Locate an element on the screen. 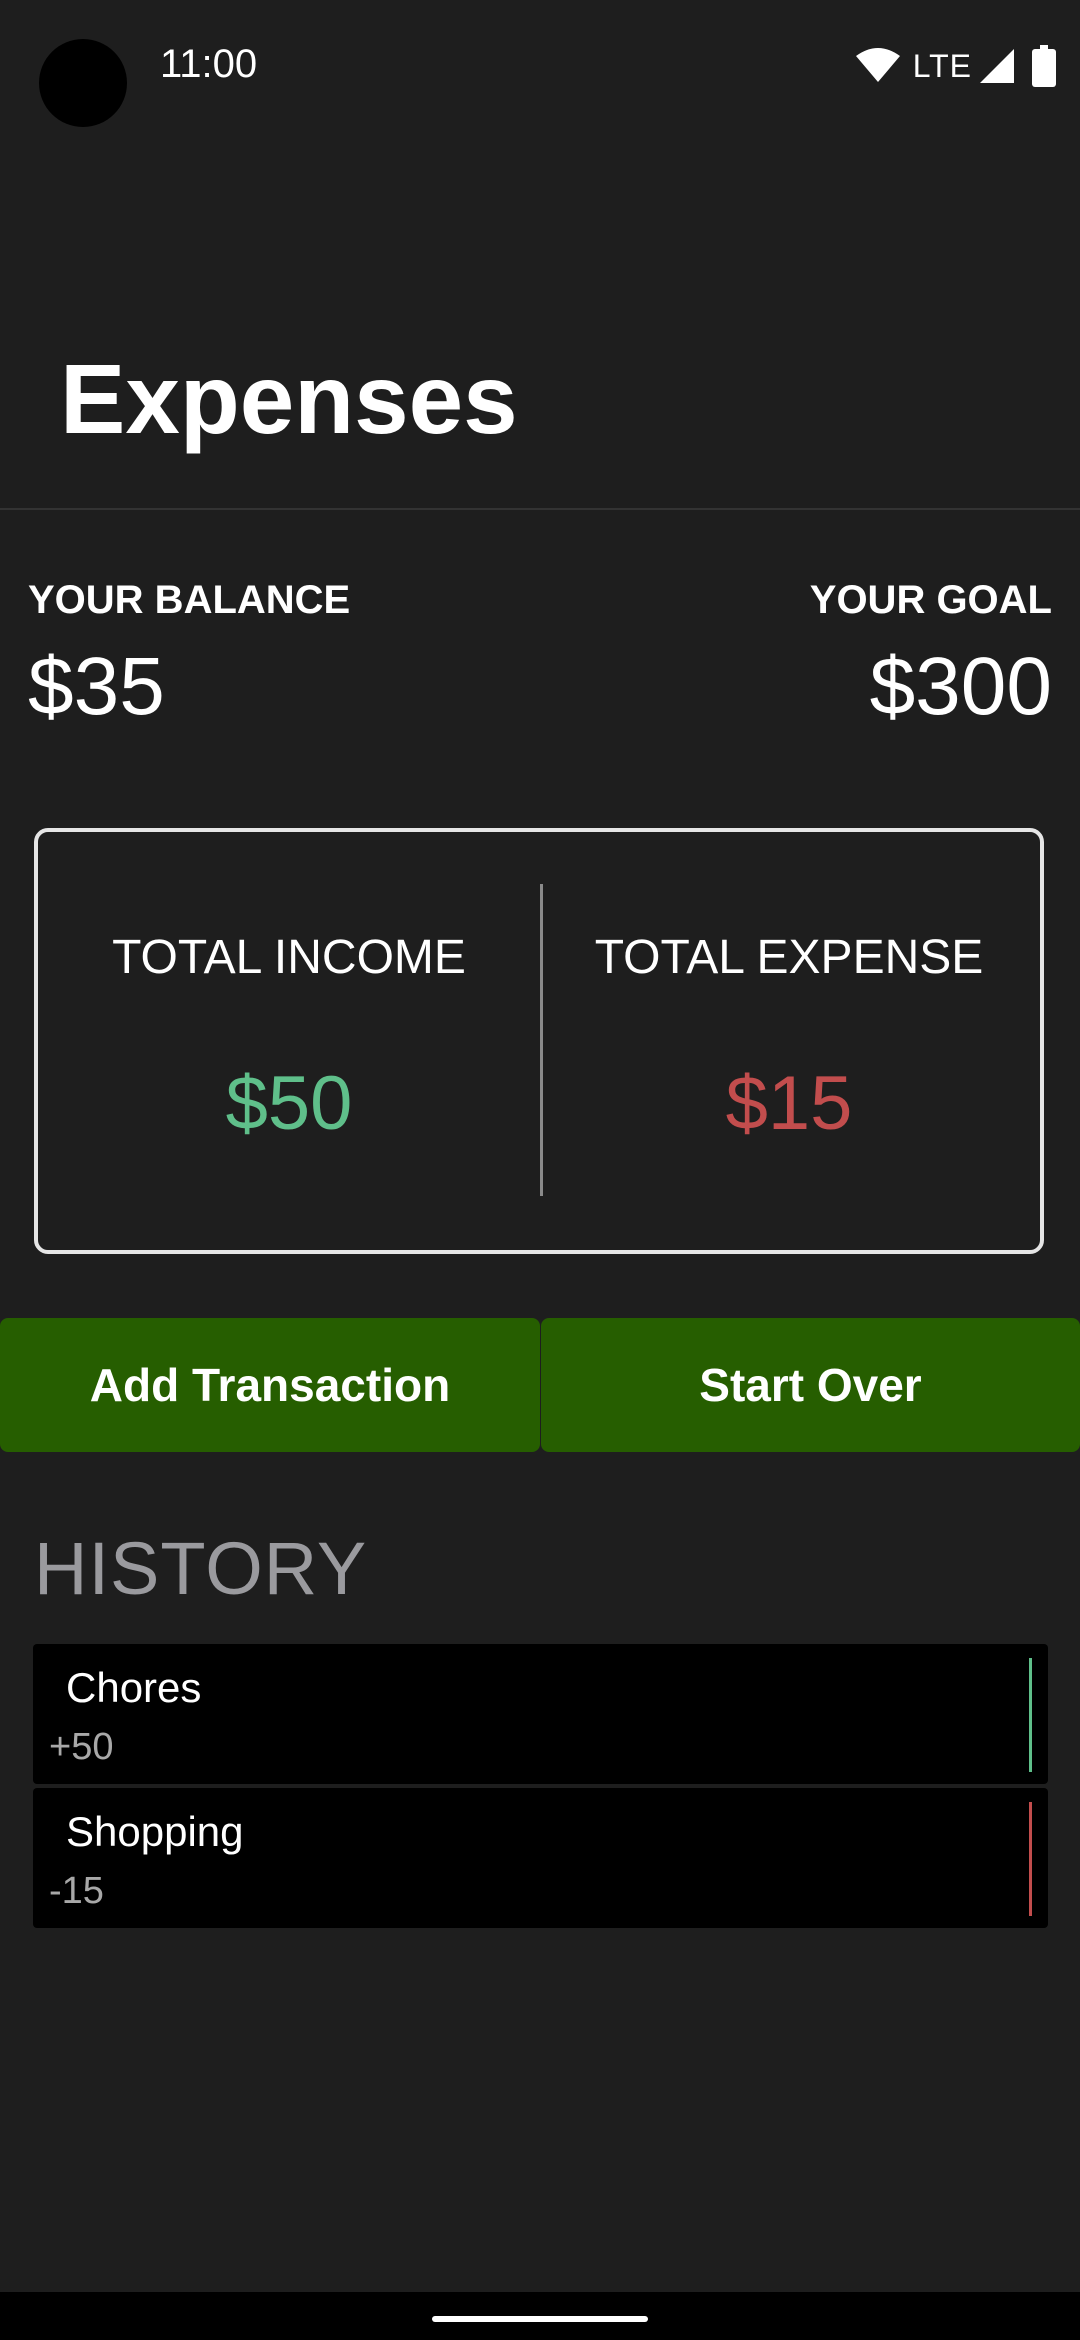 This screenshot has height=2340, width=1080. add-transaction-button: Add Transaction is located at coordinates (270, 1385).